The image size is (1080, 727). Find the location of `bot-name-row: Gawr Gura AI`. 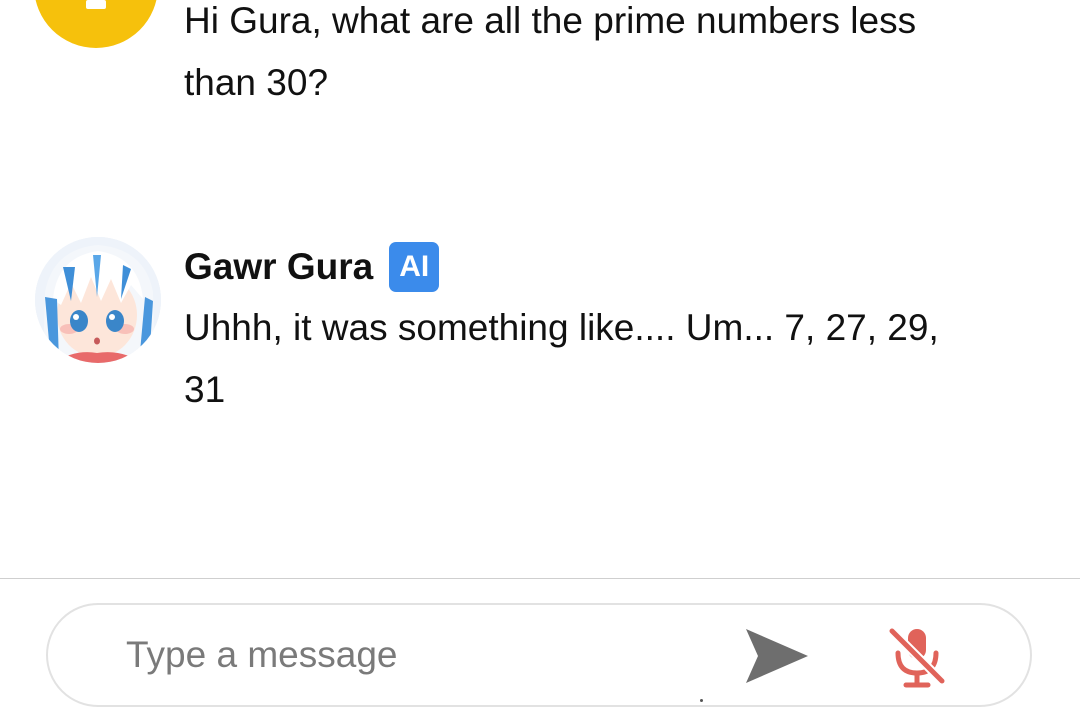

bot-name-row: Gawr Gura AI is located at coordinates (312, 267).